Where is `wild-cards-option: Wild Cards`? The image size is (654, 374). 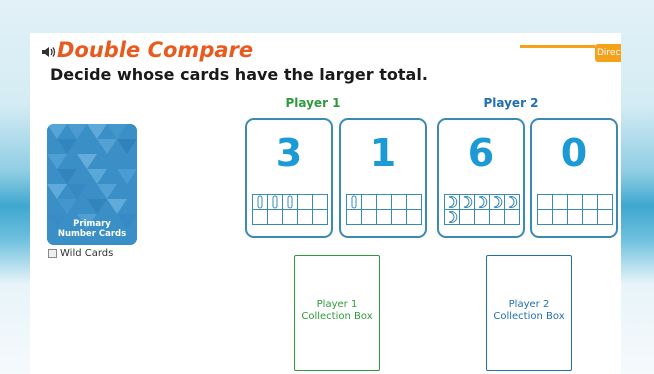 wild-cards-option: Wild Cards is located at coordinates (80, 253).